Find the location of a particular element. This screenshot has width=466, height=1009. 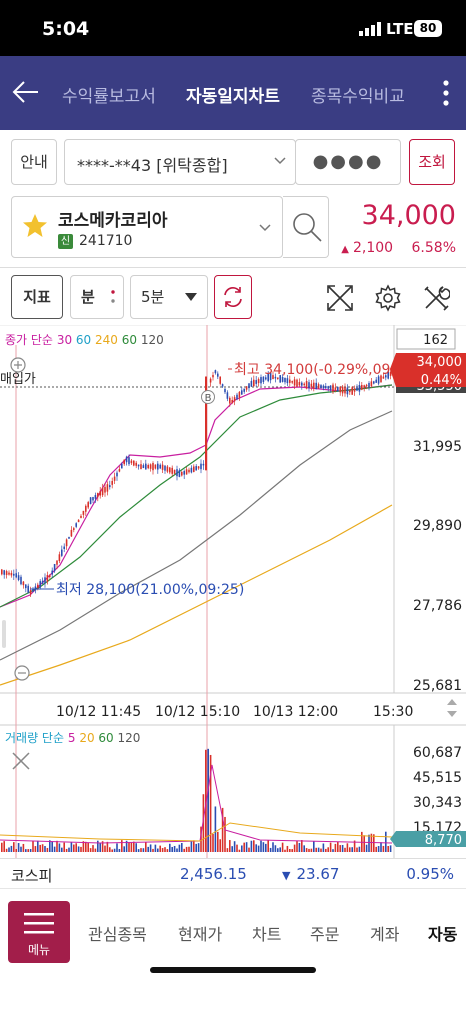

more-vertical-icon is located at coordinates (446, 93).